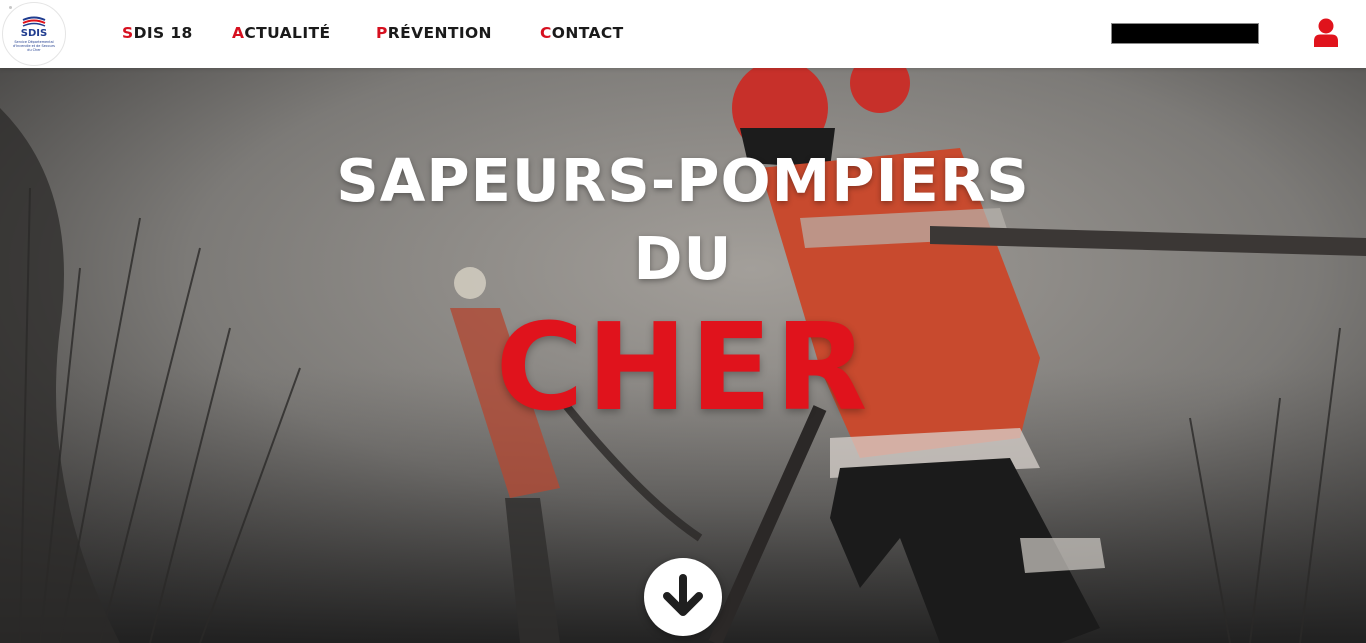  What do you see at coordinates (439, 33) in the screenshot?
I see `nav-item-label: RÉVENTION` at bounding box center [439, 33].